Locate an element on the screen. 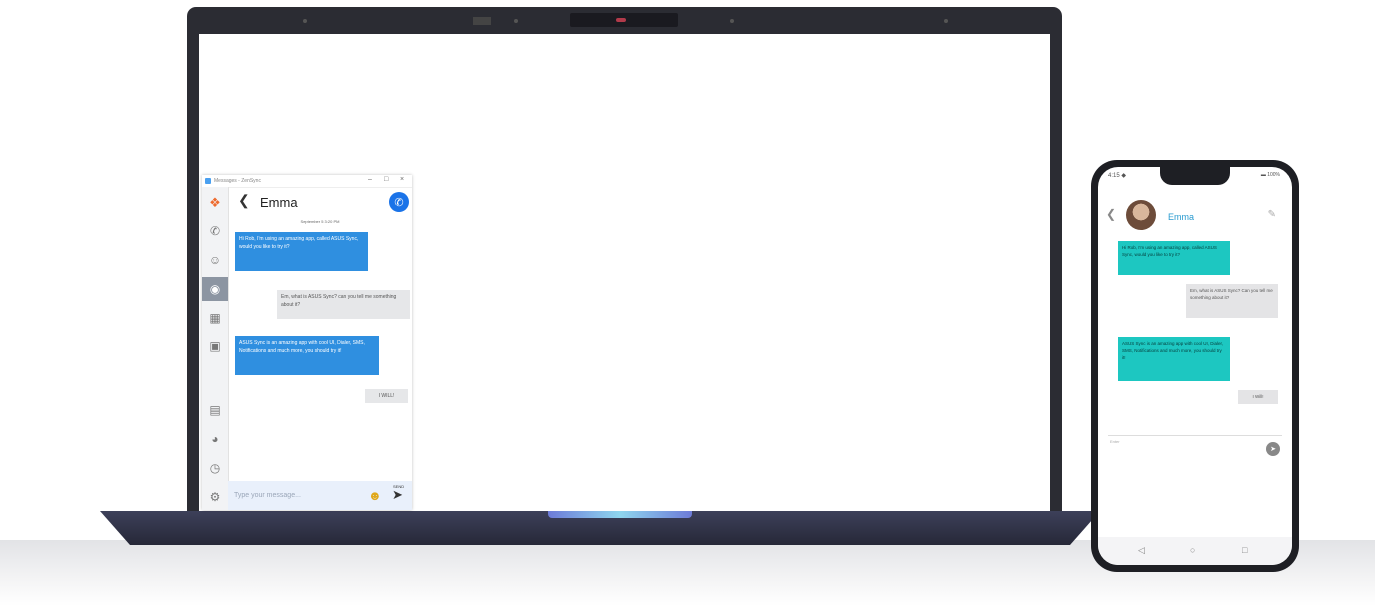  apps-grid-icon: ▦ is located at coordinates (215, 318).